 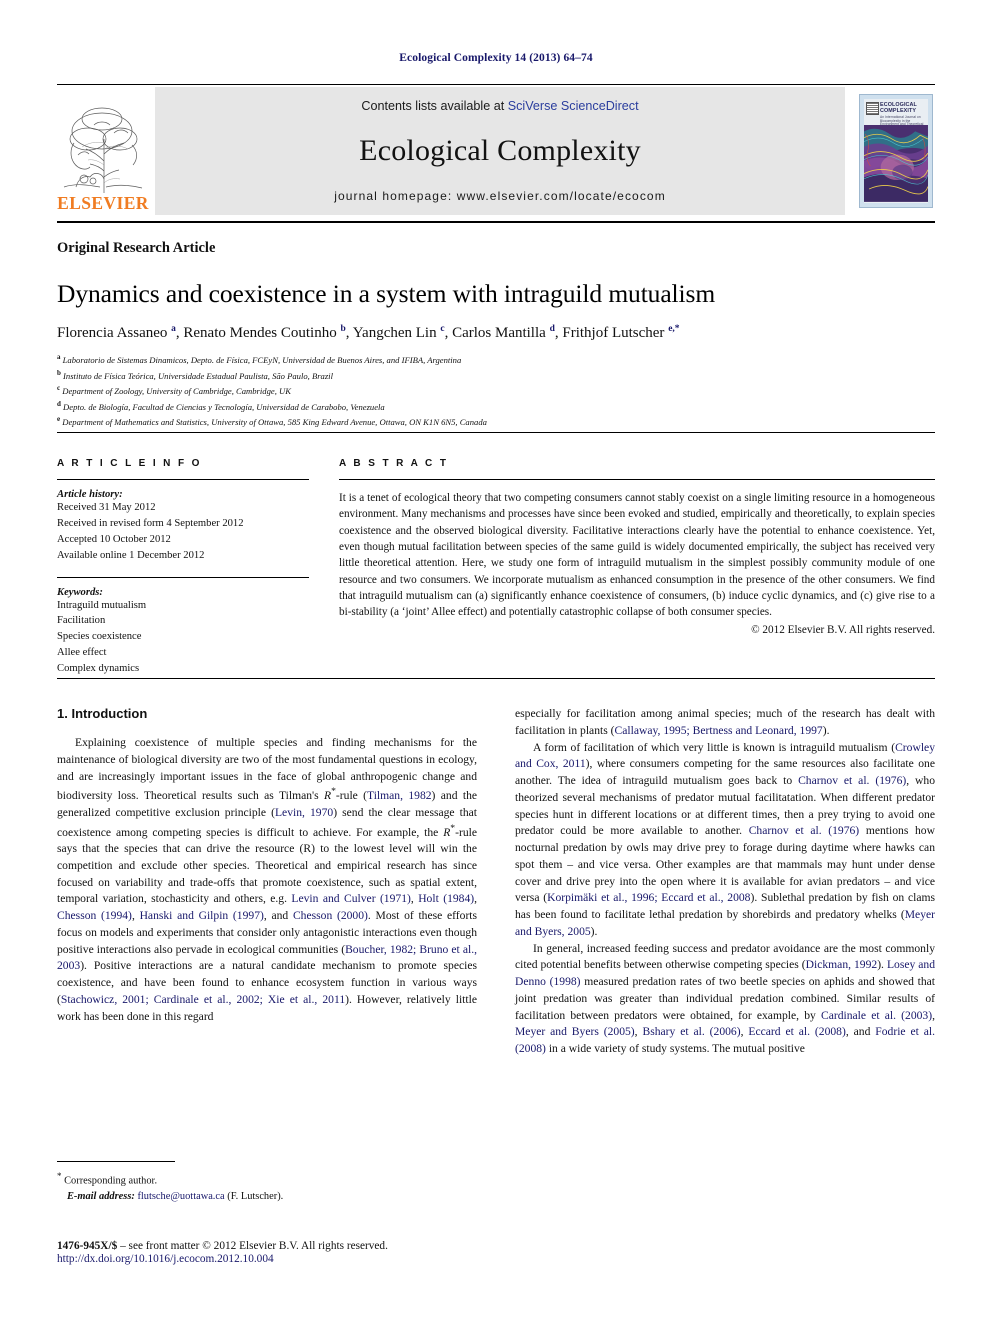 What do you see at coordinates (872, 108) in the screenshot?
I see `cover-publisher-icon` at bounding box center [872, 108].